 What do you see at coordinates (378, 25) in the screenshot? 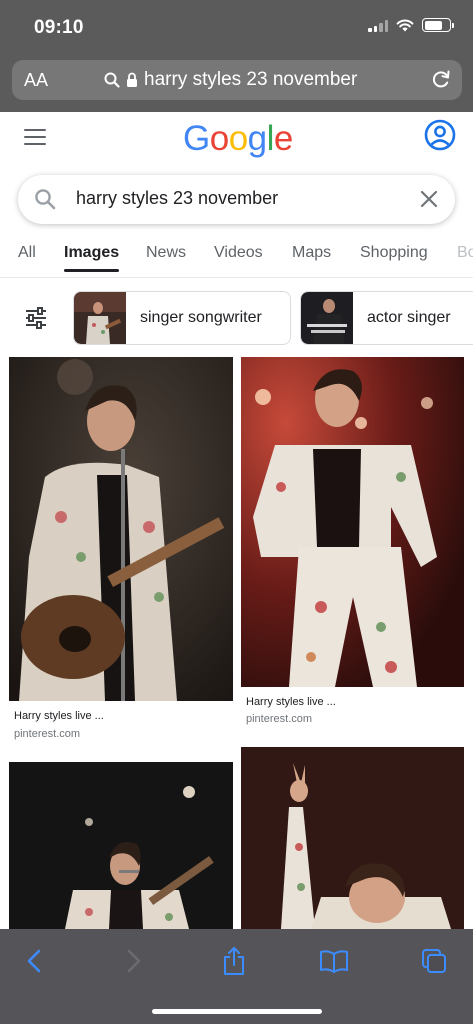
I see `cellular-signal-icon` at bounding box center [378, 25].